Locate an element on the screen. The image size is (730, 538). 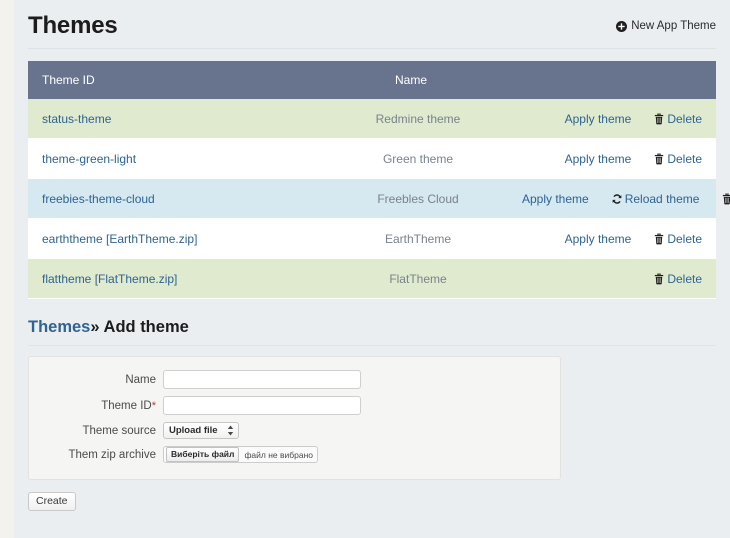
table-header: Theme ID Name is located at coordinates (372, 80).